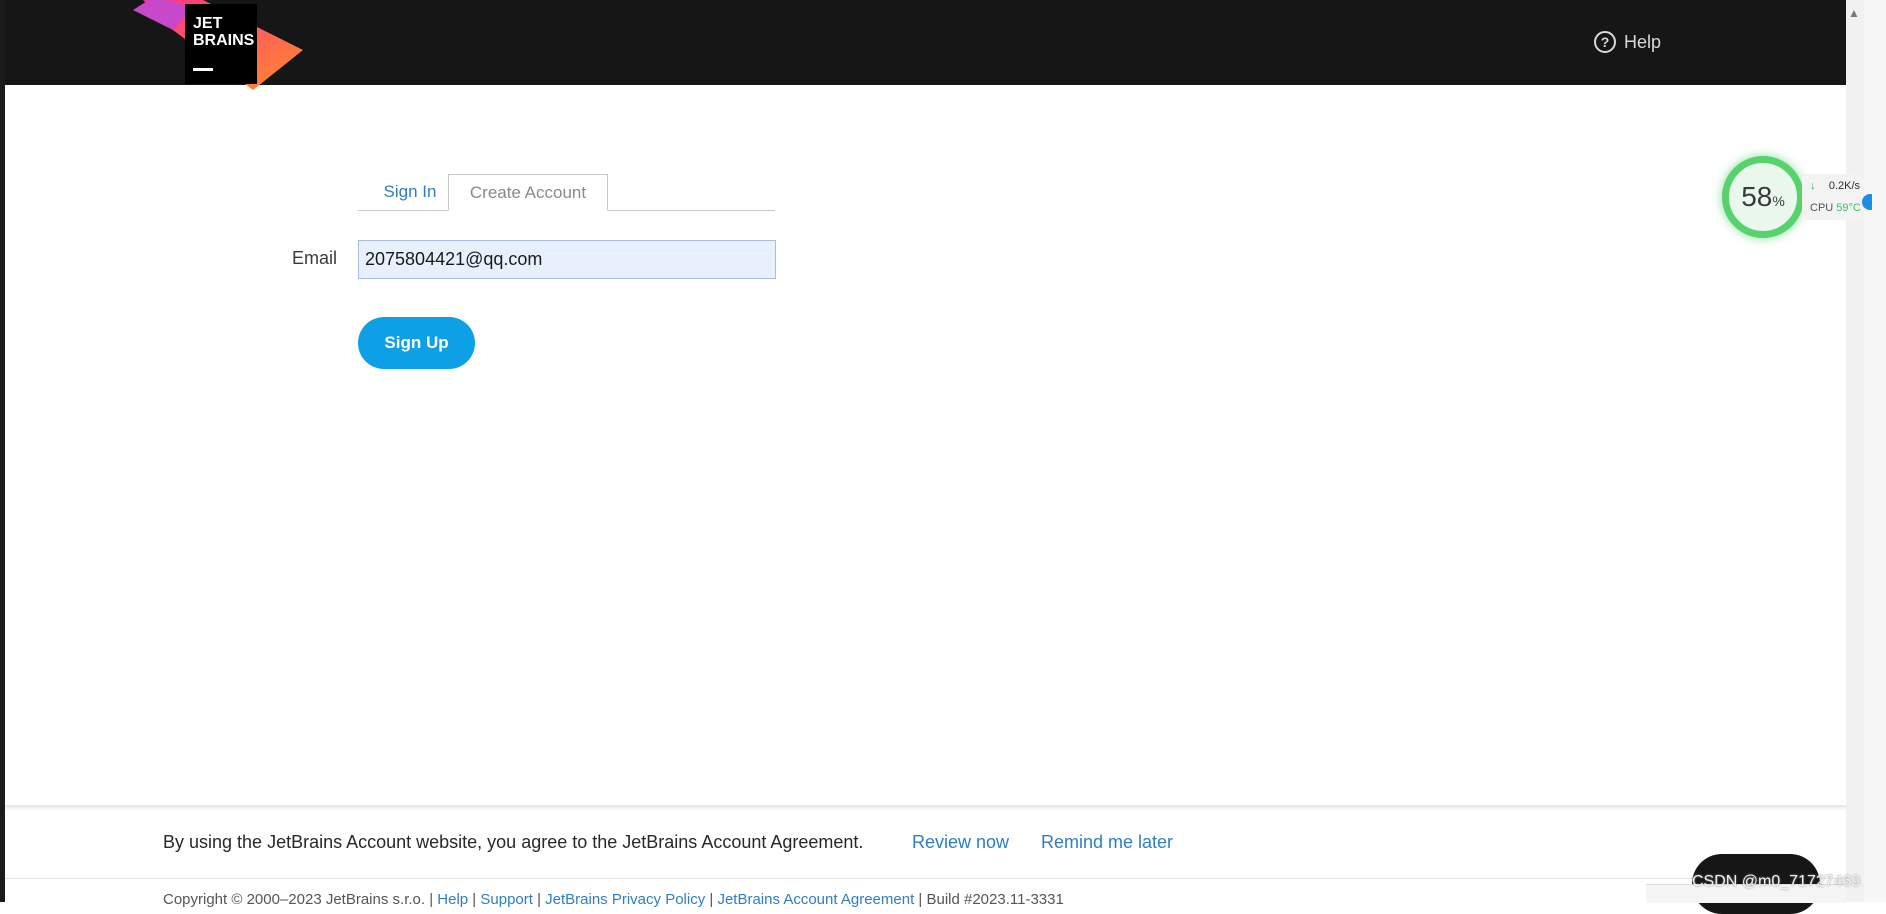  Describe the element at coordinates (1833, 197) in the screenshot. I see `cpu-stats-panel: ↓ 0.2K/s CPU 59°C` at that location.